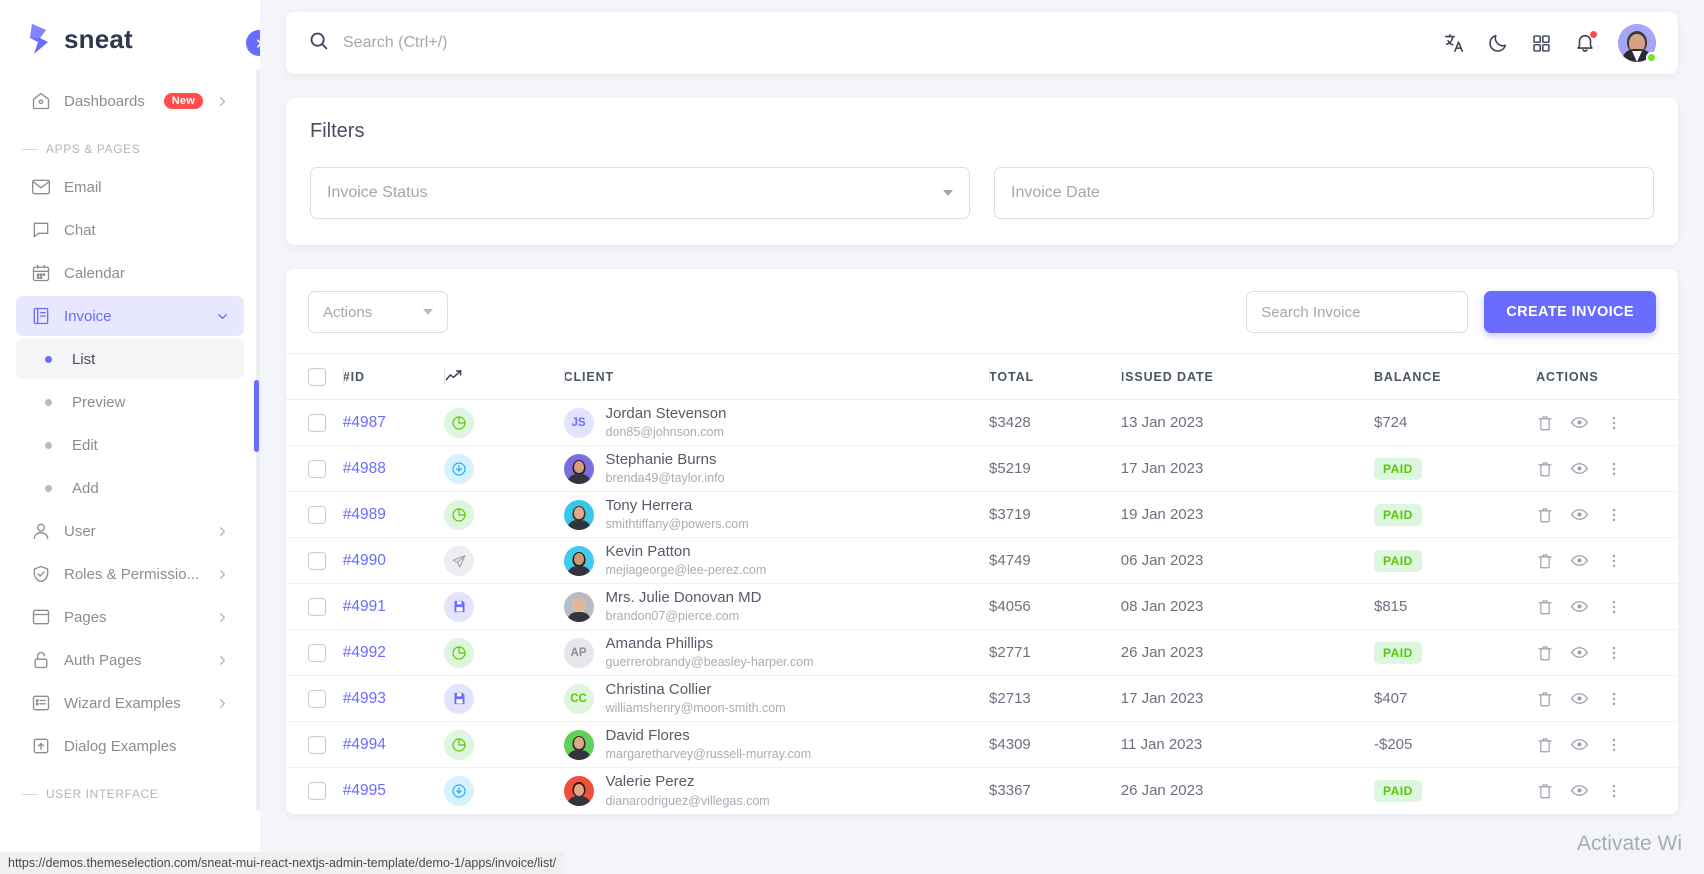 This screenshot has width=1704, height=874. What do you see at coordinates (393, 376) in the screenshot?
I see `header-id: #ID` at bounding box center [393, 376].